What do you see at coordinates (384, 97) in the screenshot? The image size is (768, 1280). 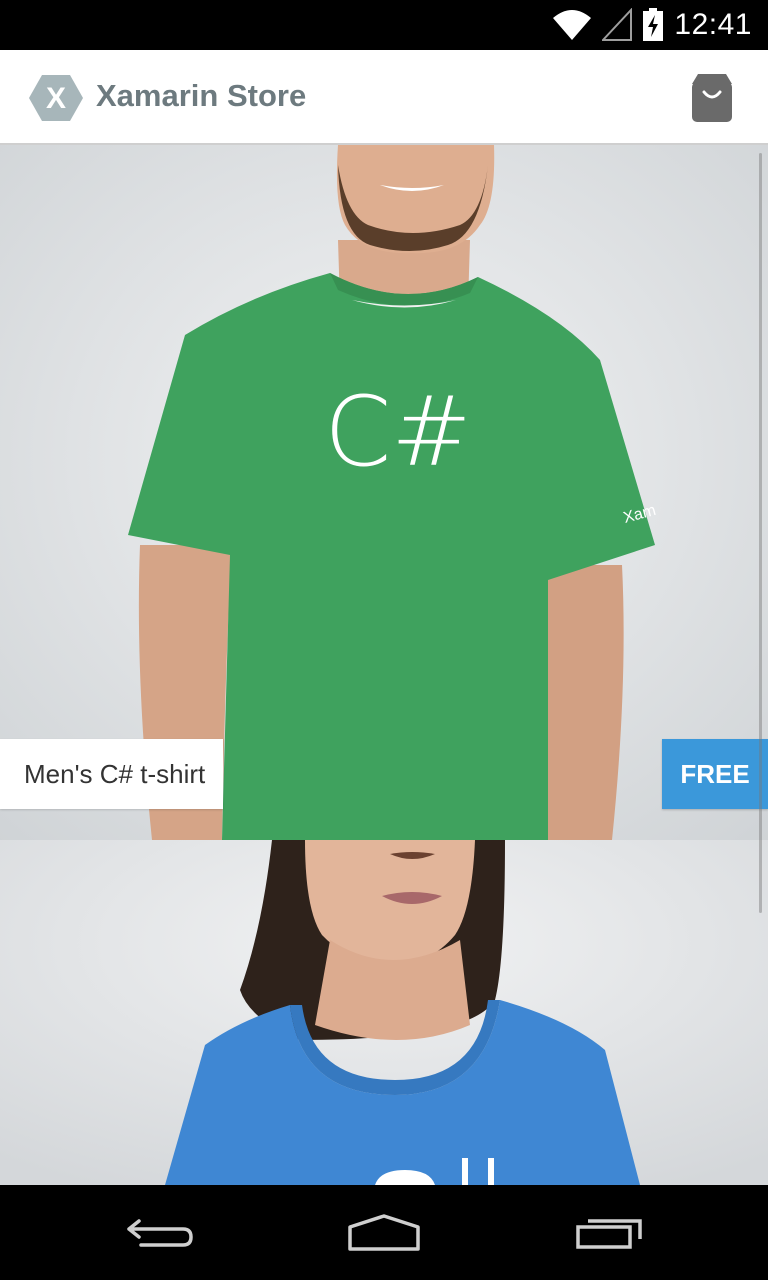 I see `action-bar: X Xamarin Store` at bounding box center [384, 97].